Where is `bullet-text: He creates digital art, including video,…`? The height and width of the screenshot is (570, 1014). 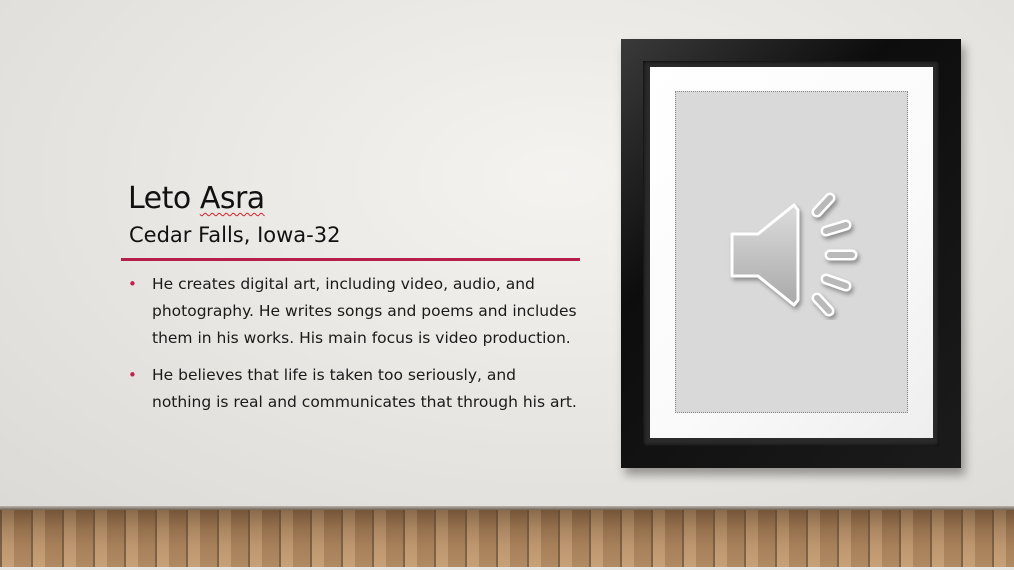
bullet-text: He creates digital art, including video,… is located at coordinates (364, 311).